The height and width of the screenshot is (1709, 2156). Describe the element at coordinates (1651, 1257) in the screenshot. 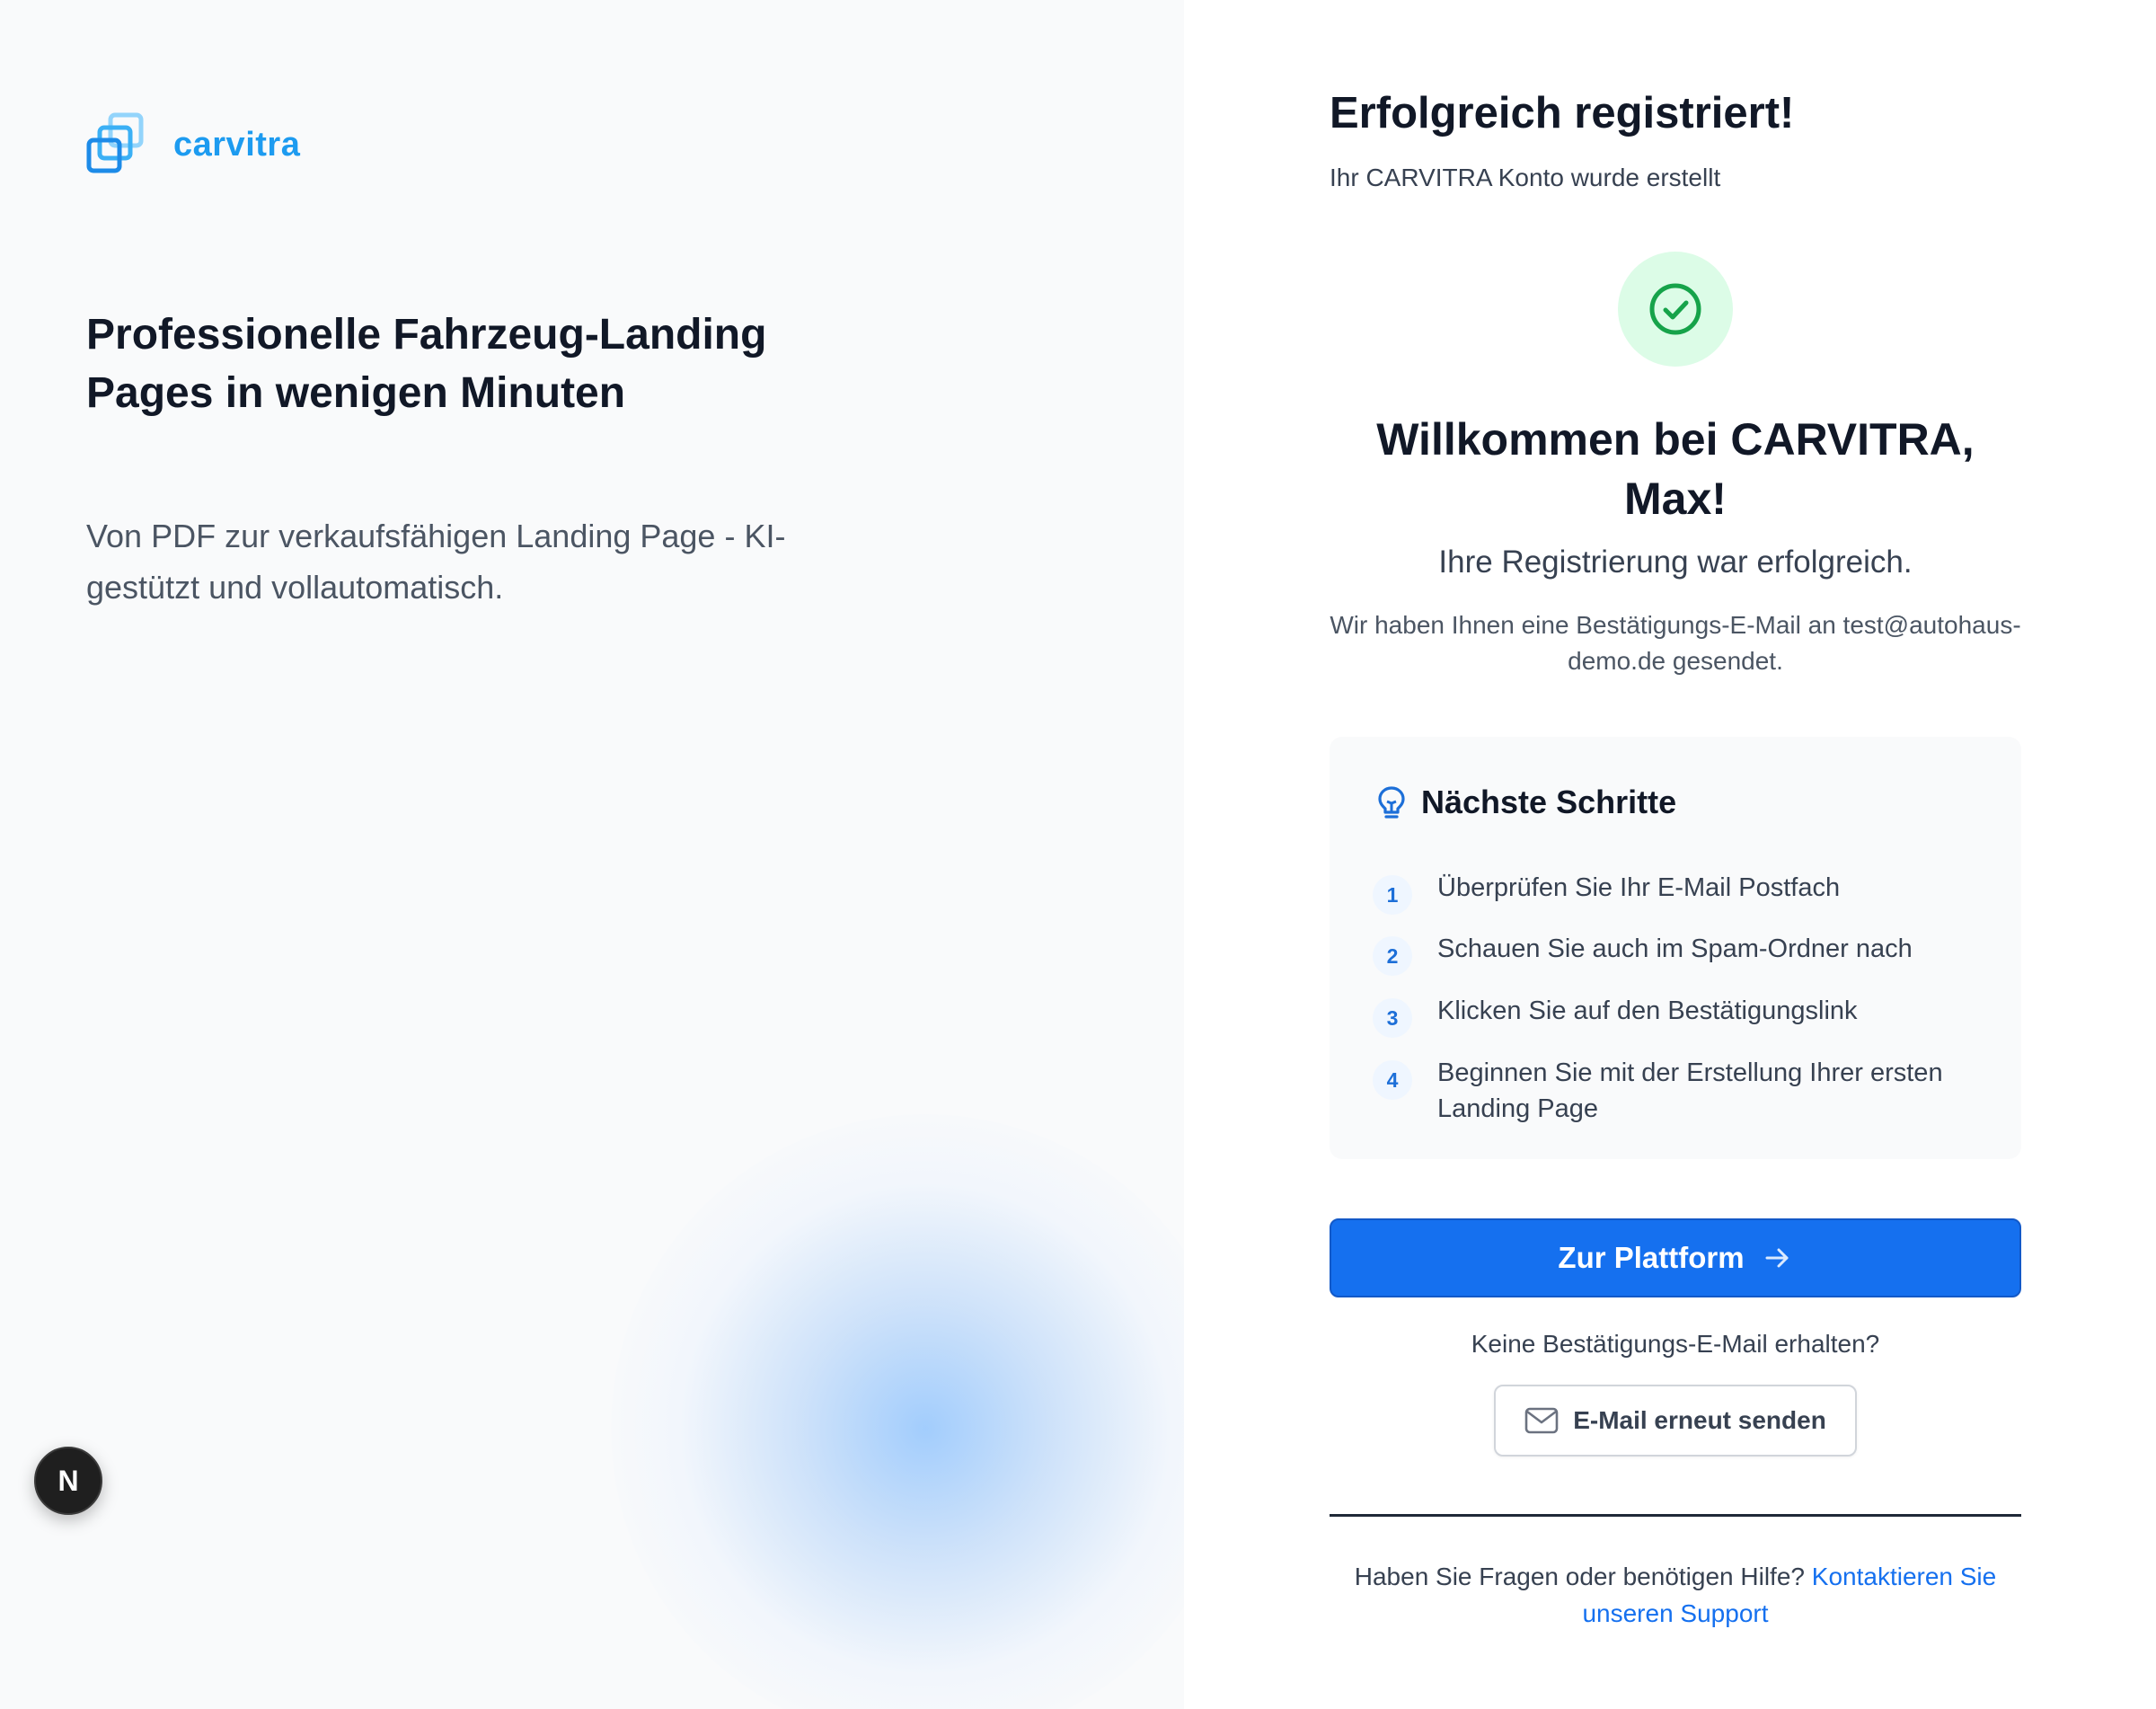

I see `go-to-platform-label: Zur Plattform` at that location.